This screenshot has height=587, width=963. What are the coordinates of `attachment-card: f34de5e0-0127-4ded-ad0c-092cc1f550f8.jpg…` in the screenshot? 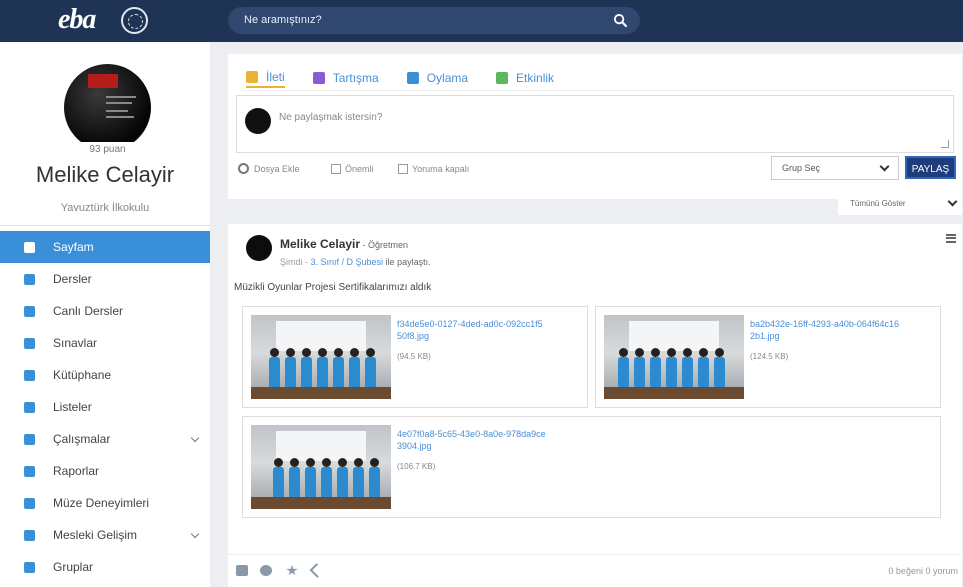 It's located at (415, 357).